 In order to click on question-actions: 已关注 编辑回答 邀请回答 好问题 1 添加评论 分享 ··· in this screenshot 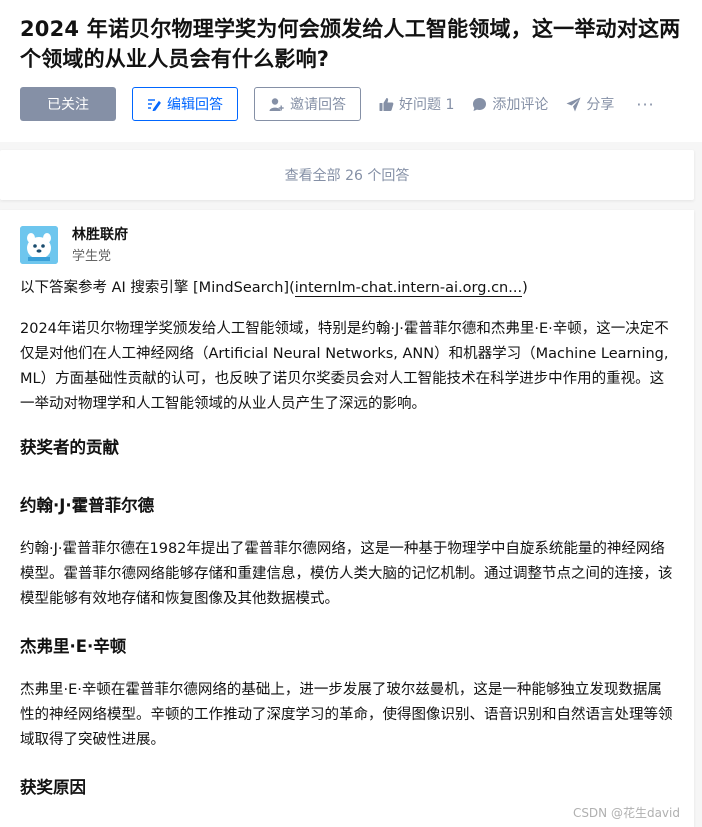, I will do `click(351, 104)`.